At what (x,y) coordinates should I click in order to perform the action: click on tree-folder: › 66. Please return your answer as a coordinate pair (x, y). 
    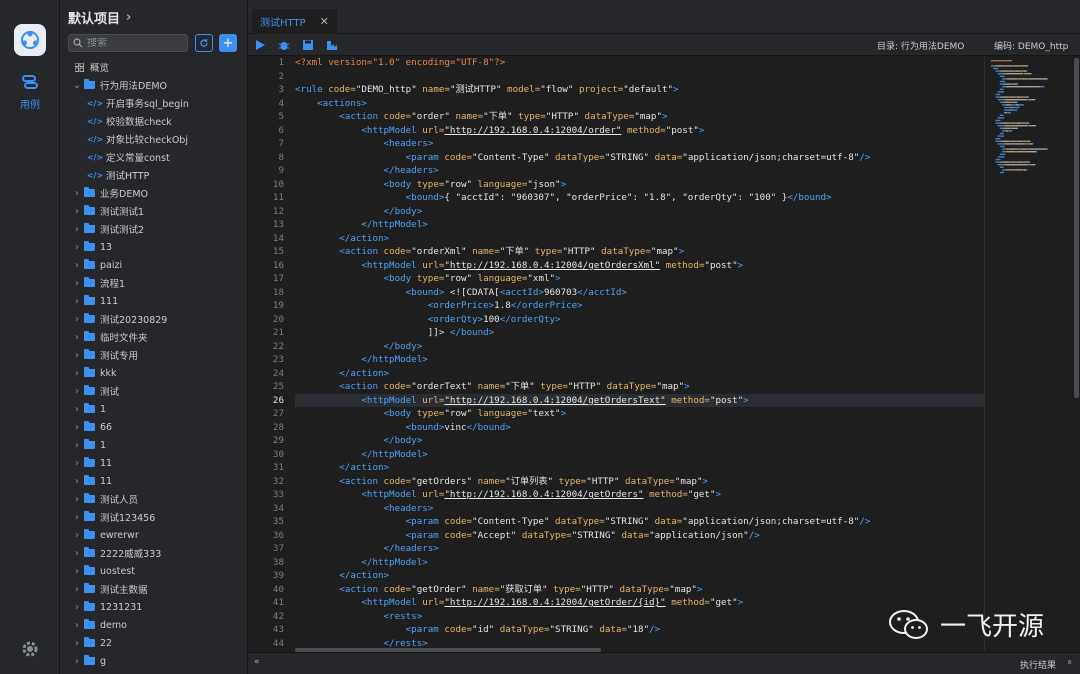
    Looking at the image, I should click on (153, 427).